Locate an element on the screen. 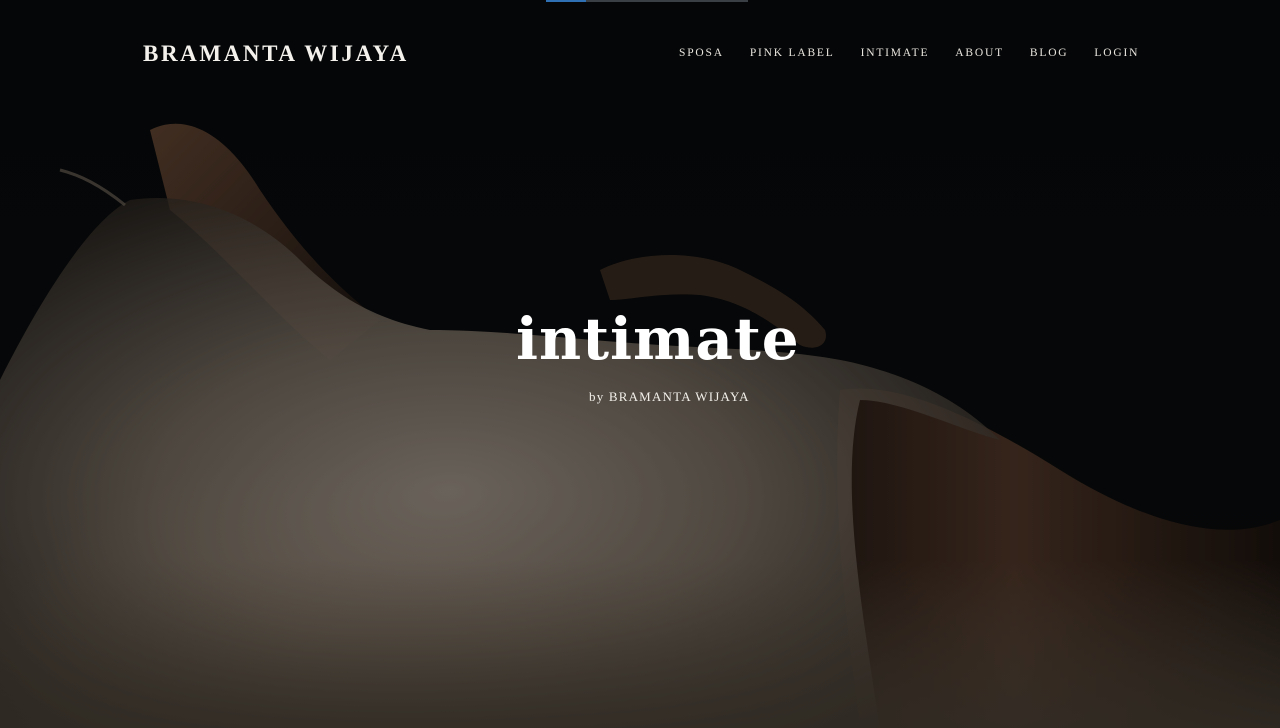 Image resolution: width=1280 pixels, height=728 pixels. progress-fill is located at coordinates (566, 1).